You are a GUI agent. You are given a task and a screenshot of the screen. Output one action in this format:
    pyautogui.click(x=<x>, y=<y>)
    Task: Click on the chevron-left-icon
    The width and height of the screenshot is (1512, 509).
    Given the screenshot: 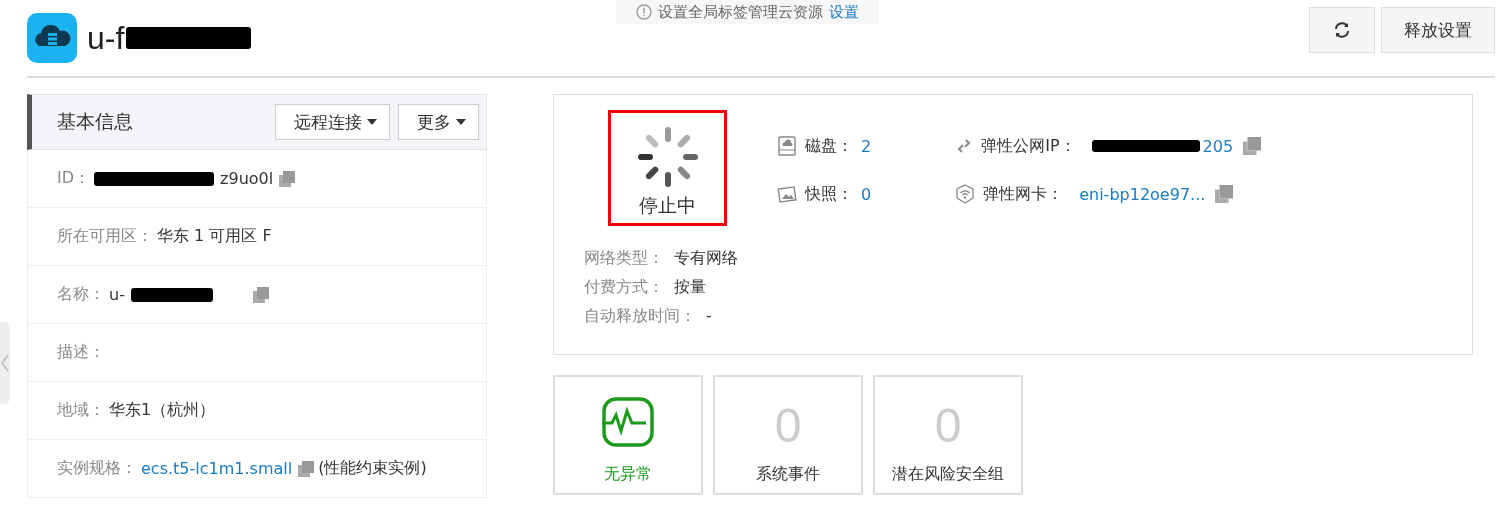 What is the action you would take?
    pyautogui.click(x=5, y=363)
    